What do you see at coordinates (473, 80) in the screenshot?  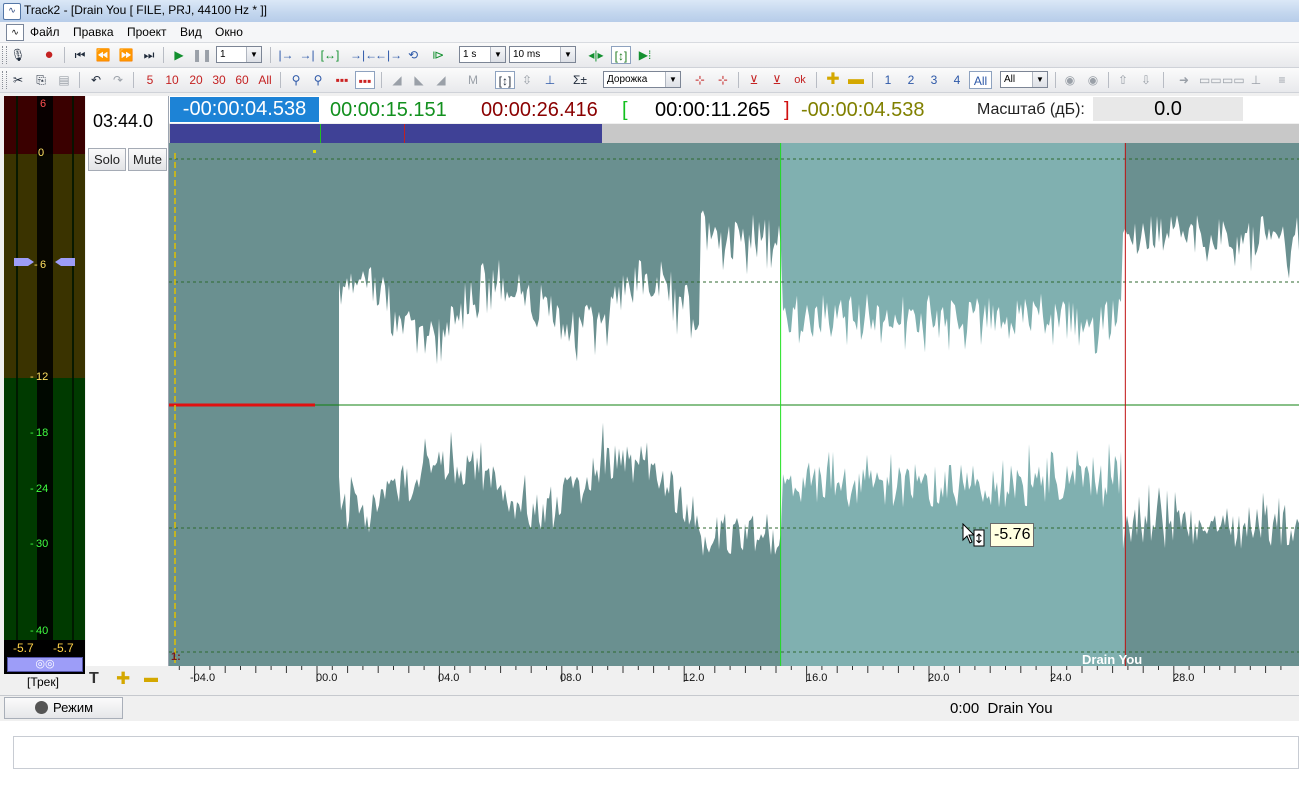 I see `normalize-button: M` at bounding box center [473, 80].